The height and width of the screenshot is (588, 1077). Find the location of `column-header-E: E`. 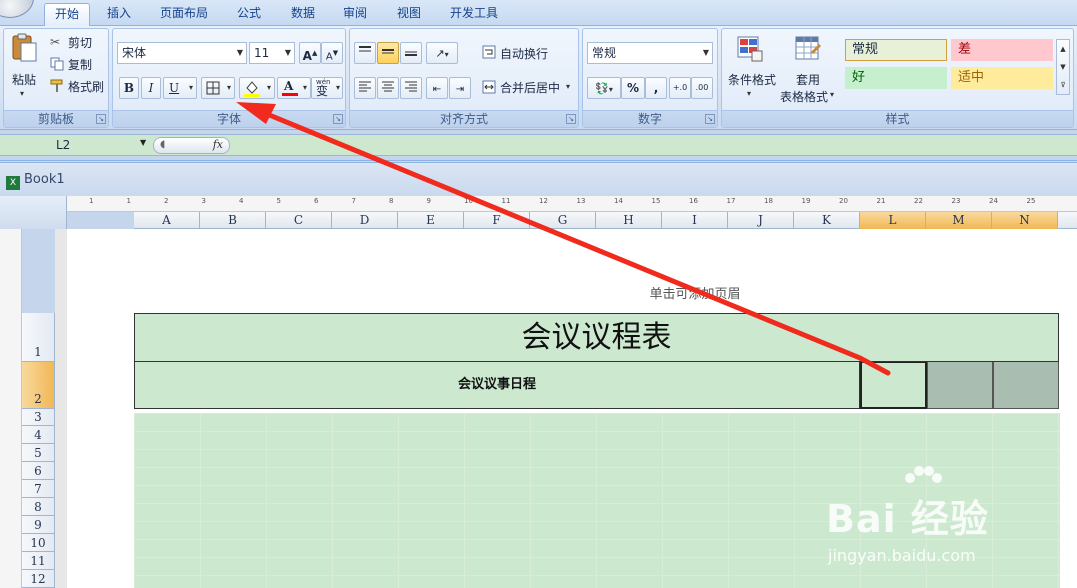

column-header-E: E is located at coordinates (431, 220).